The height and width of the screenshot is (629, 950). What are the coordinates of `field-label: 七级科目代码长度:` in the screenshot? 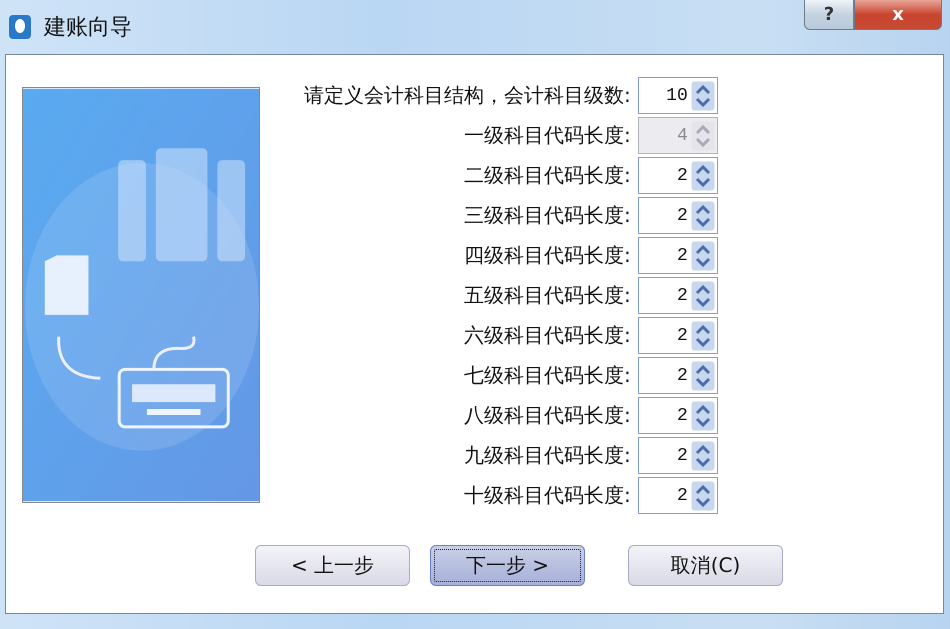 It's located at (547, 375).